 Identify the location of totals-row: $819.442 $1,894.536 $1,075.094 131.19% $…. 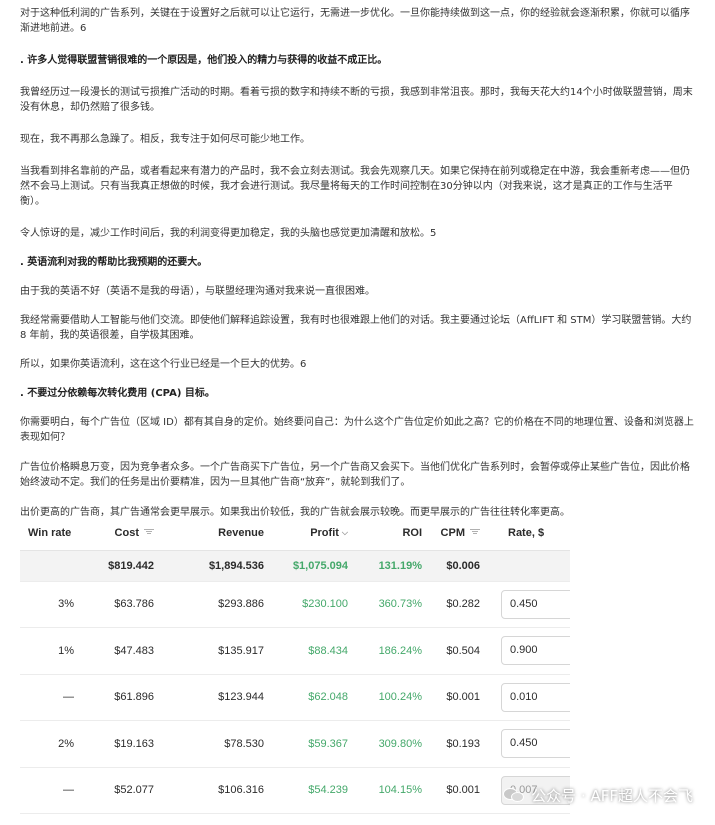
(295, 566).